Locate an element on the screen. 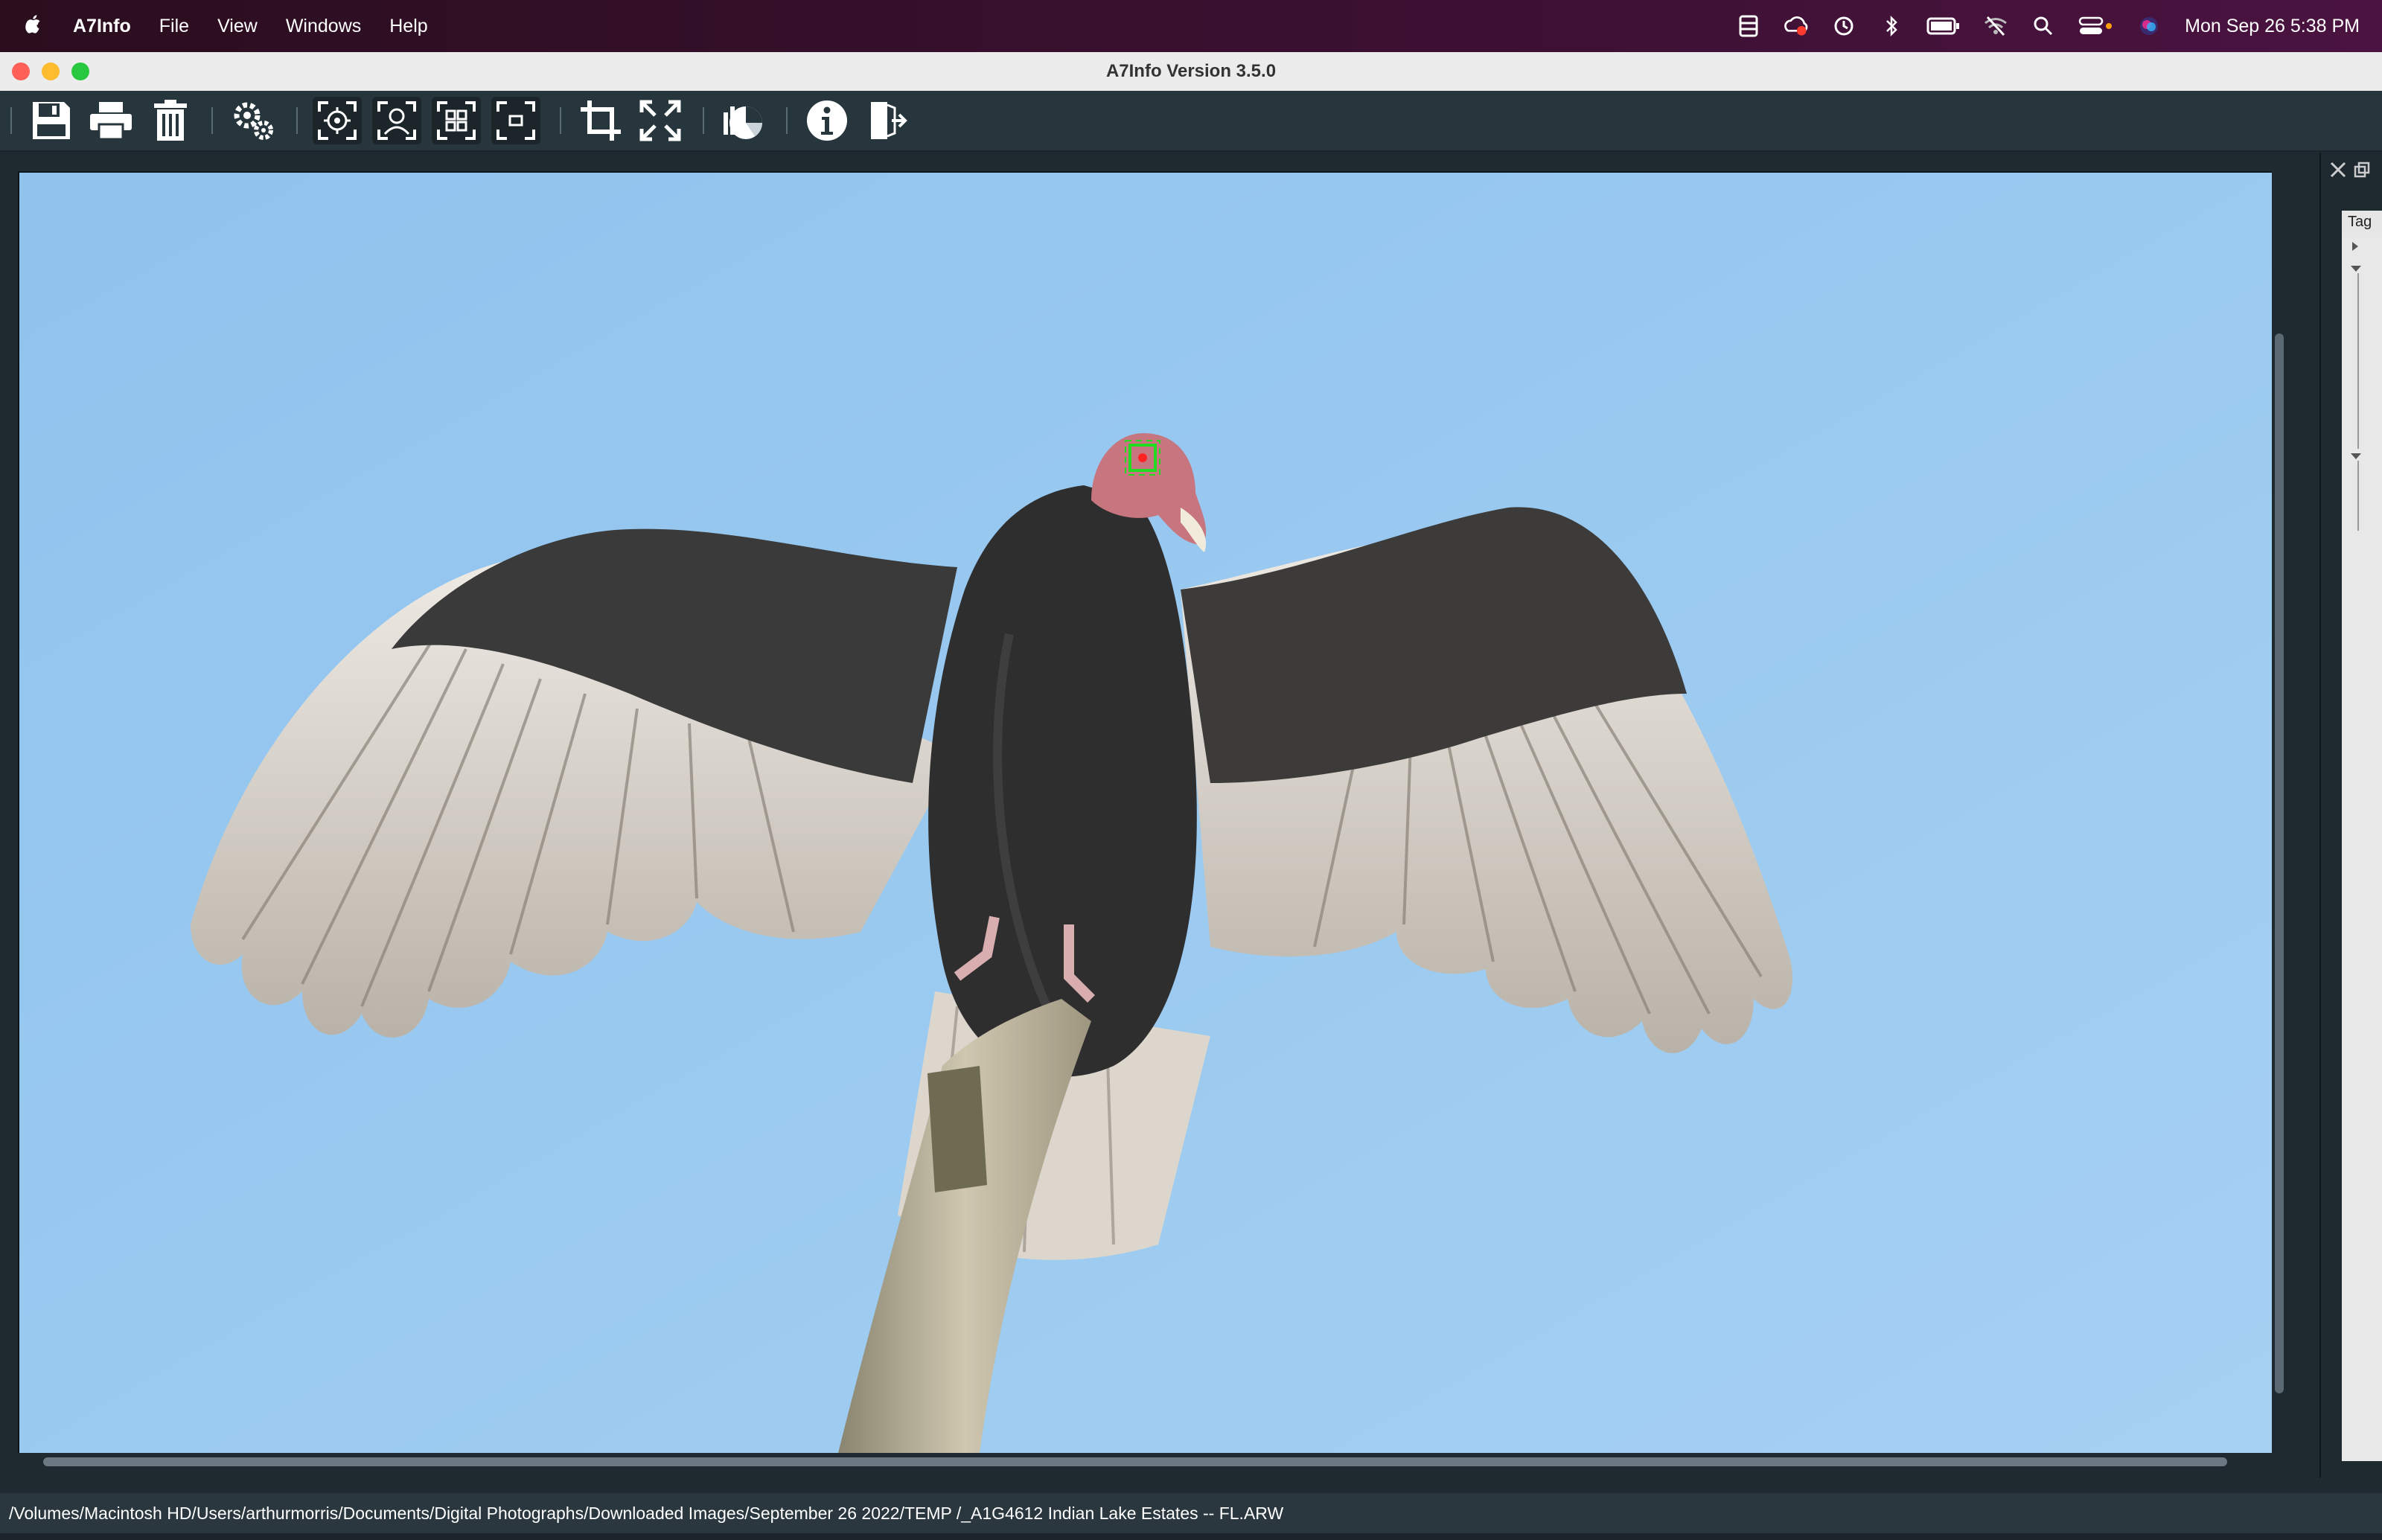 This screenshot has height=1540, width=2382. save-icon is located at coordinates (51, 121).